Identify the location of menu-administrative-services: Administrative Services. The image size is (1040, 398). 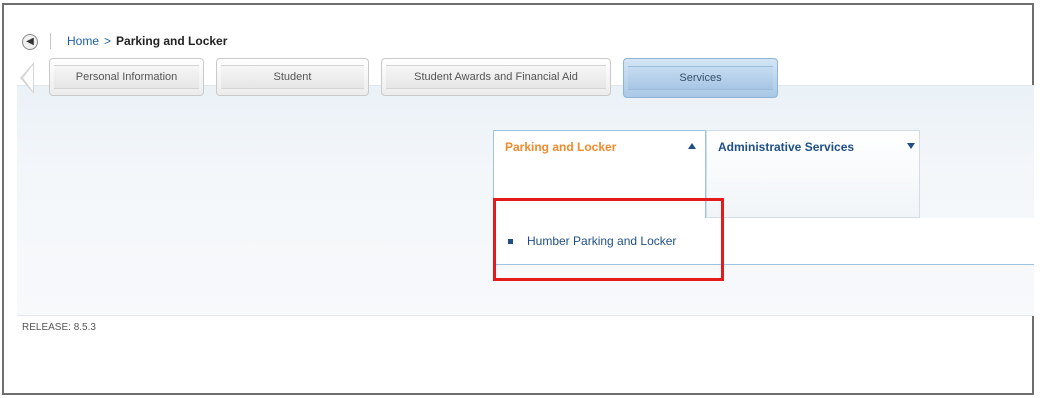
(813, 174).